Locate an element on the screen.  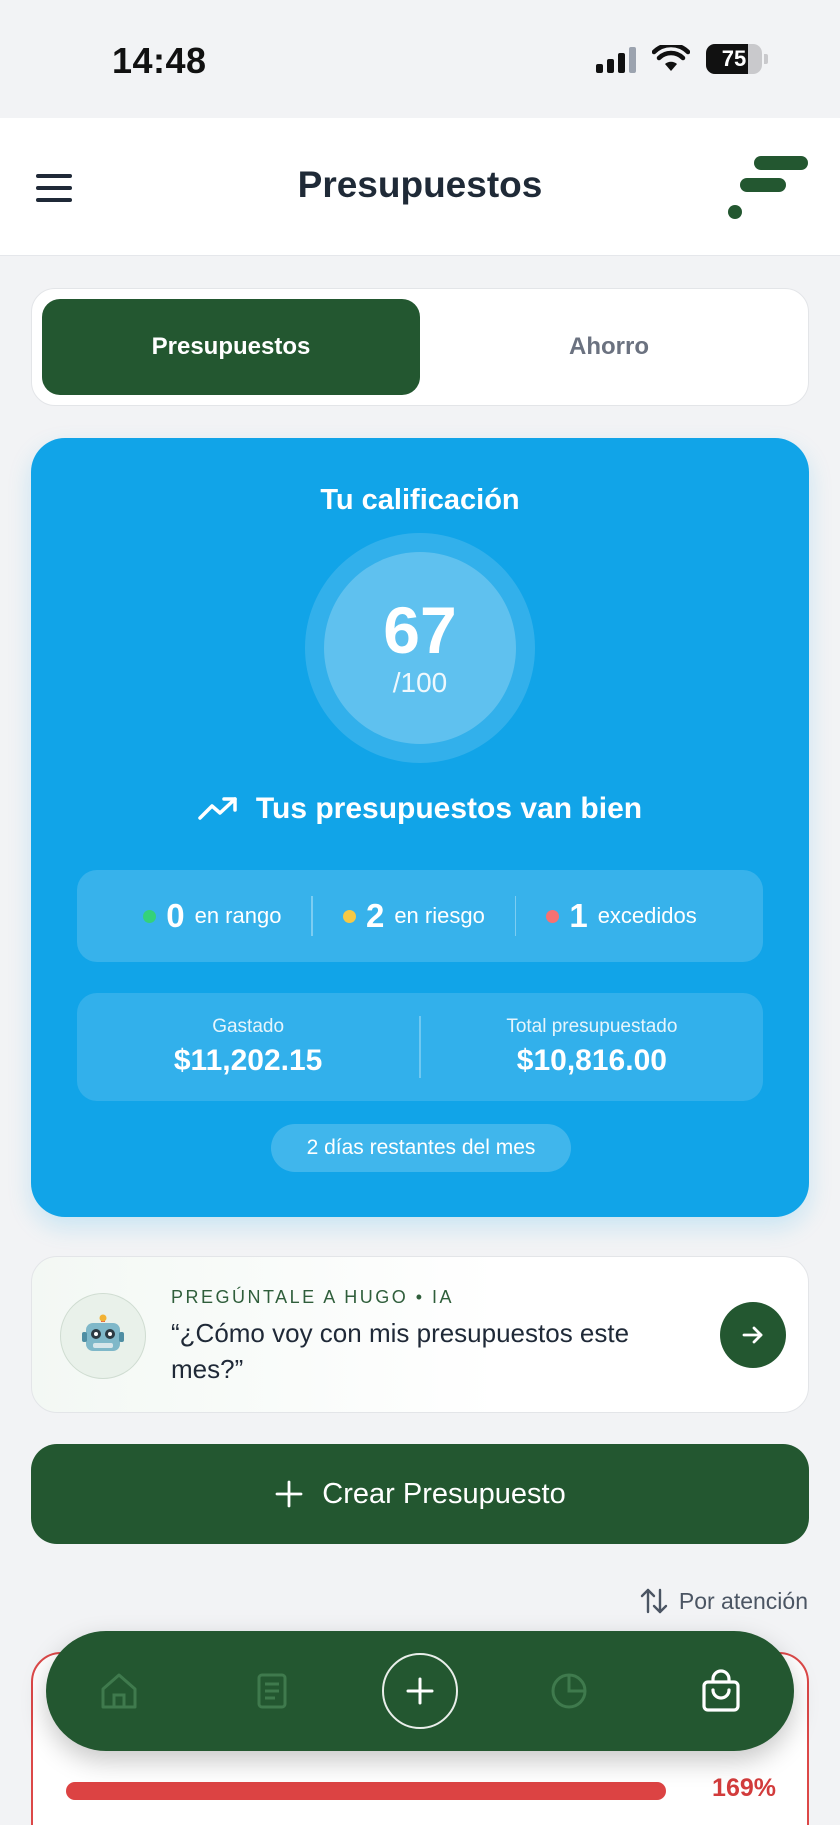
app-header: Presupuestos is located at coordinates (420, 187).